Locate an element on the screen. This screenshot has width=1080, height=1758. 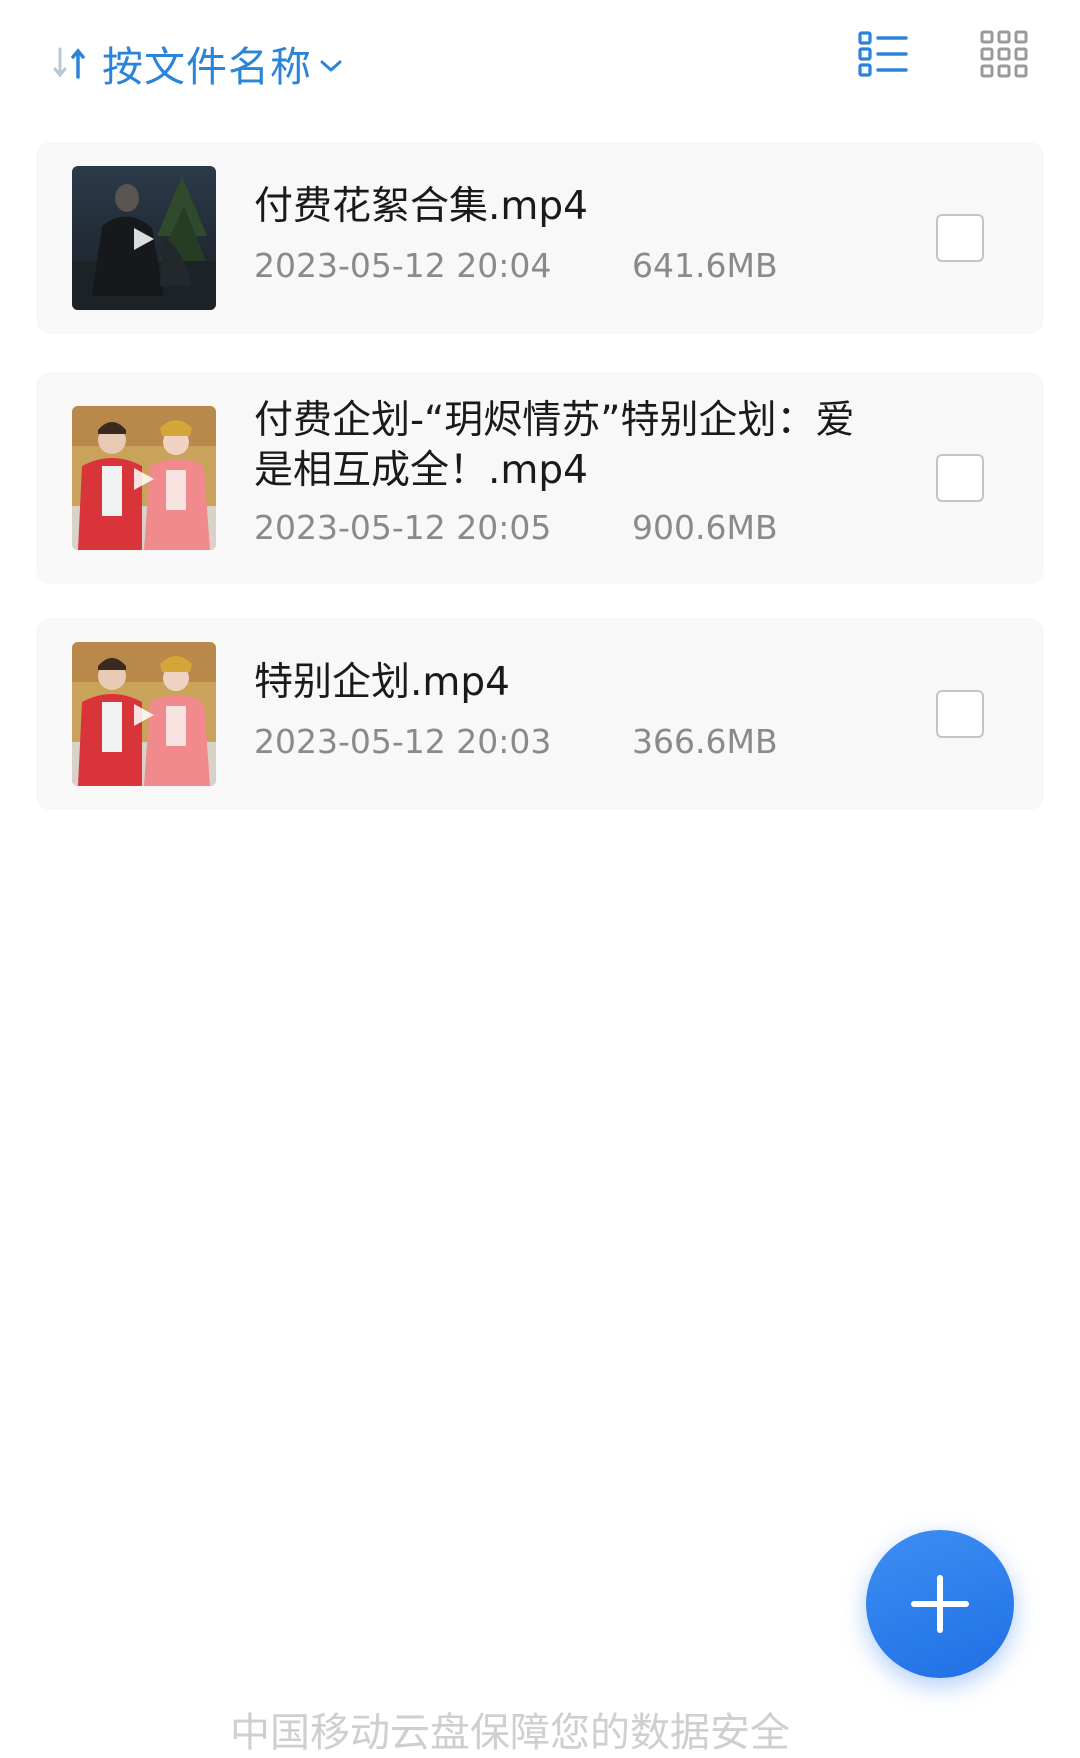
grid-view-icon is located at coordinates (1004, 54).